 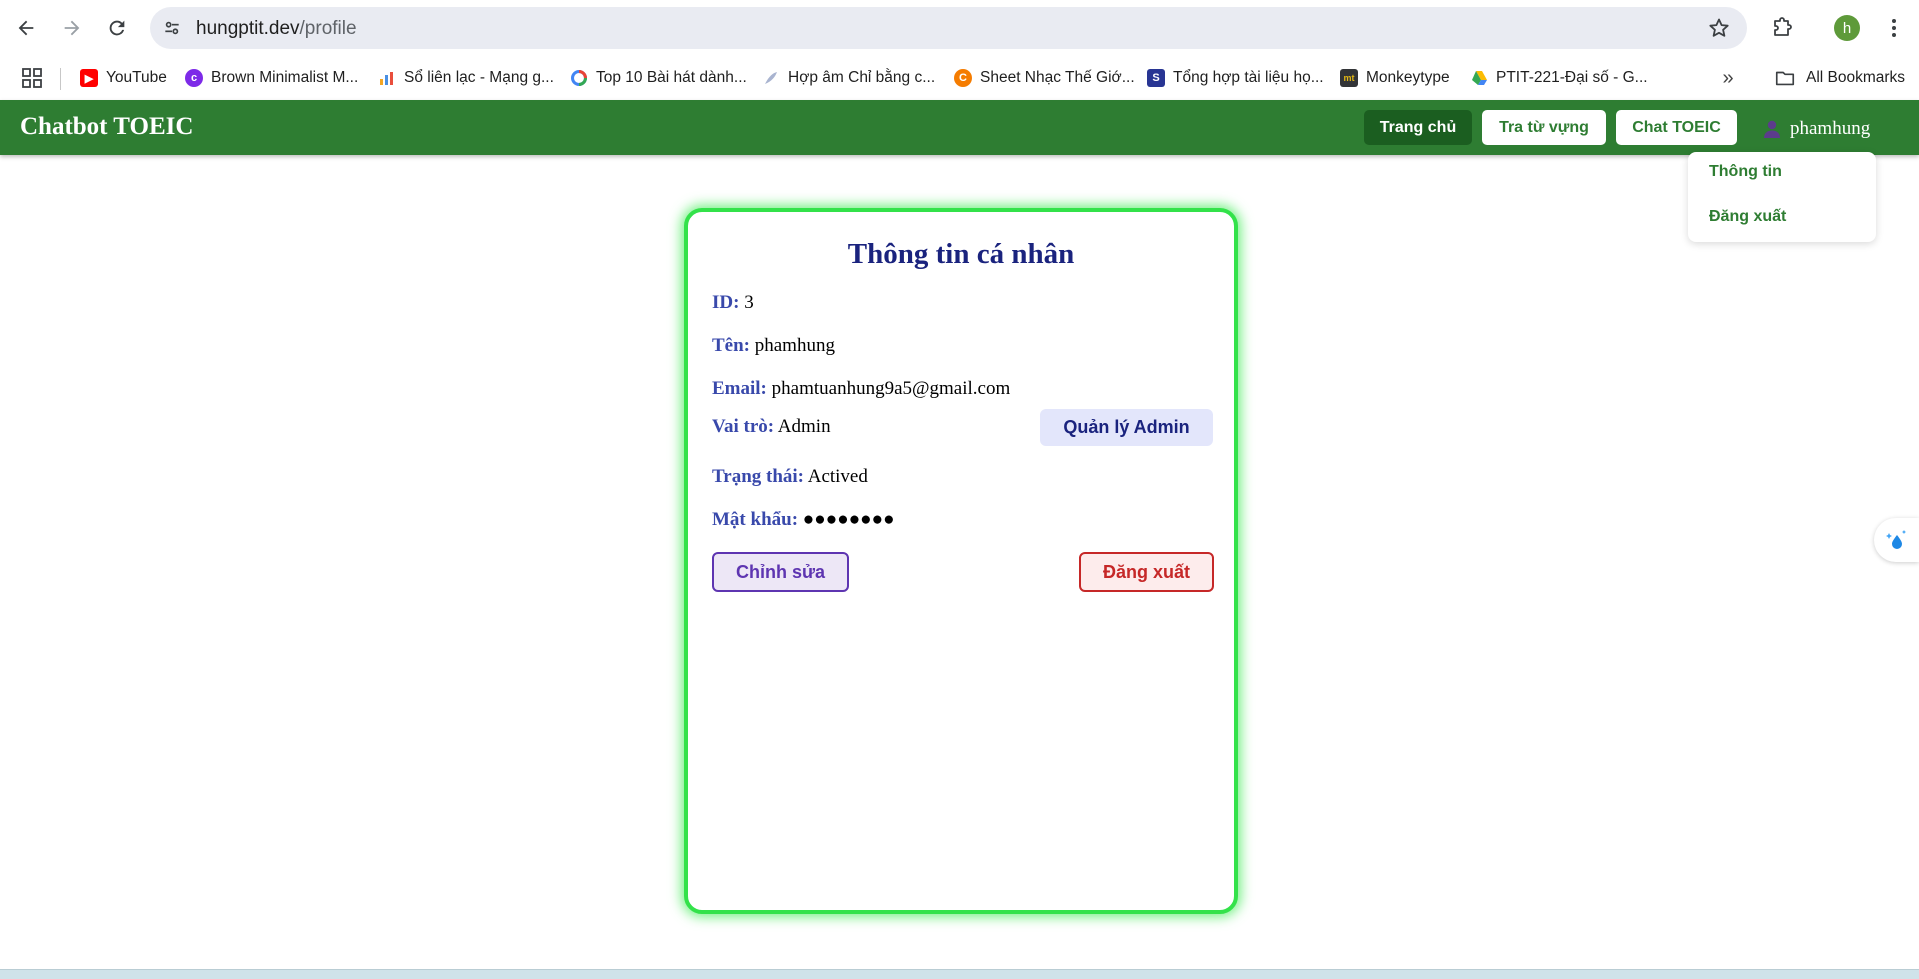 I want to click on all-bookmarks-button: All Bookmarks, so click(x=1839, y=78).